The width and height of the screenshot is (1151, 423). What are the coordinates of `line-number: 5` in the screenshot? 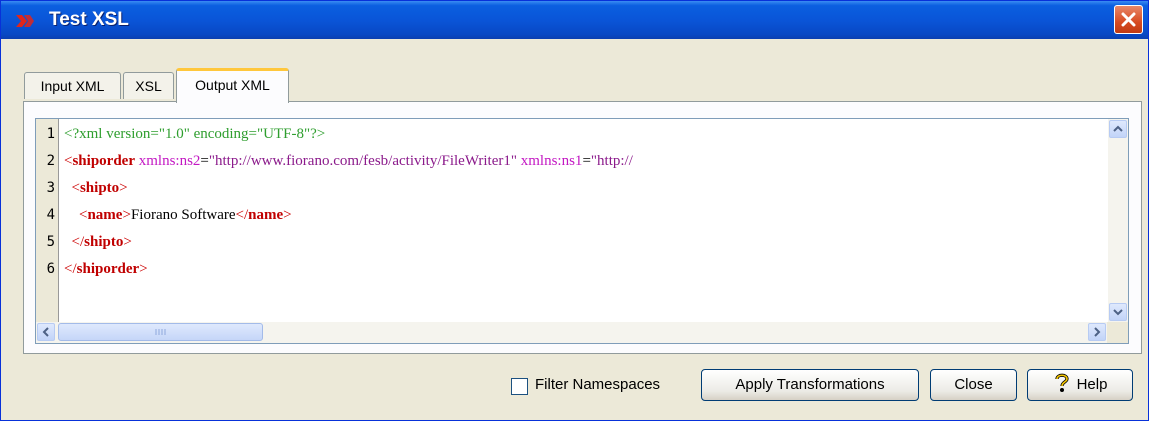 It's located at (50, 242).